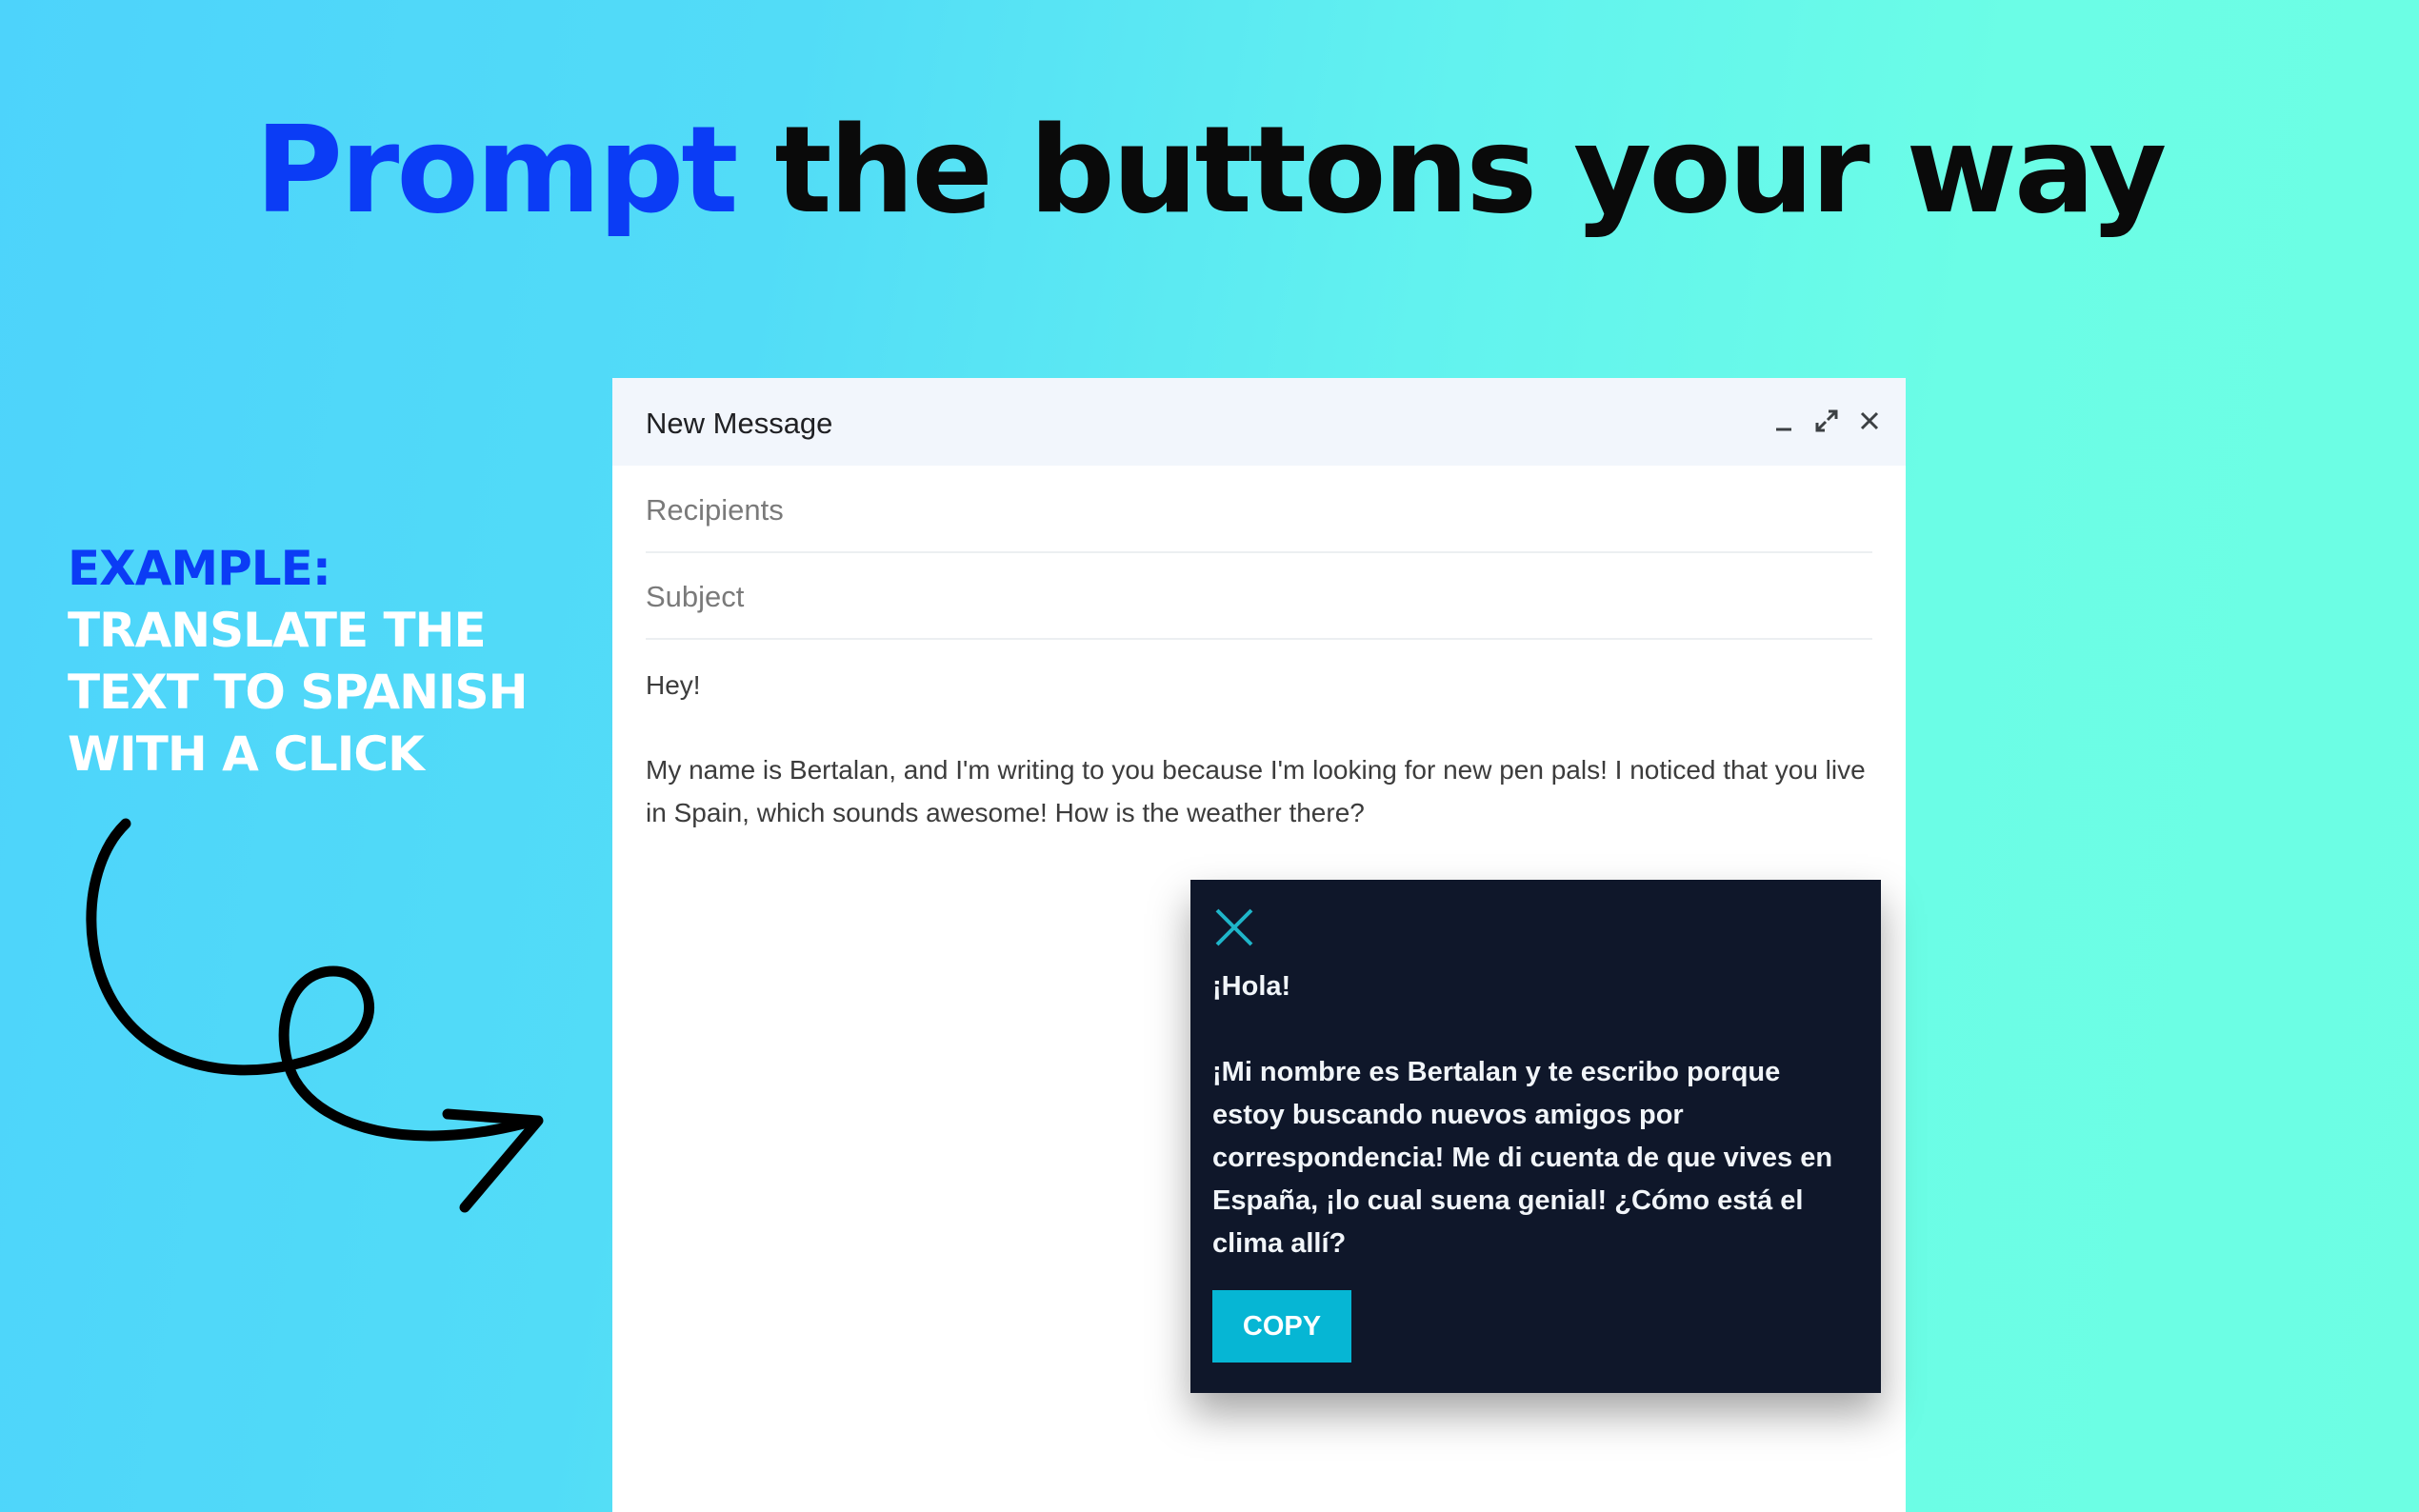 The image size is (2419, 1512). Describe the element at coordinates (739, 423) in the screenshot. I see `compose-title: New Message` at that location.